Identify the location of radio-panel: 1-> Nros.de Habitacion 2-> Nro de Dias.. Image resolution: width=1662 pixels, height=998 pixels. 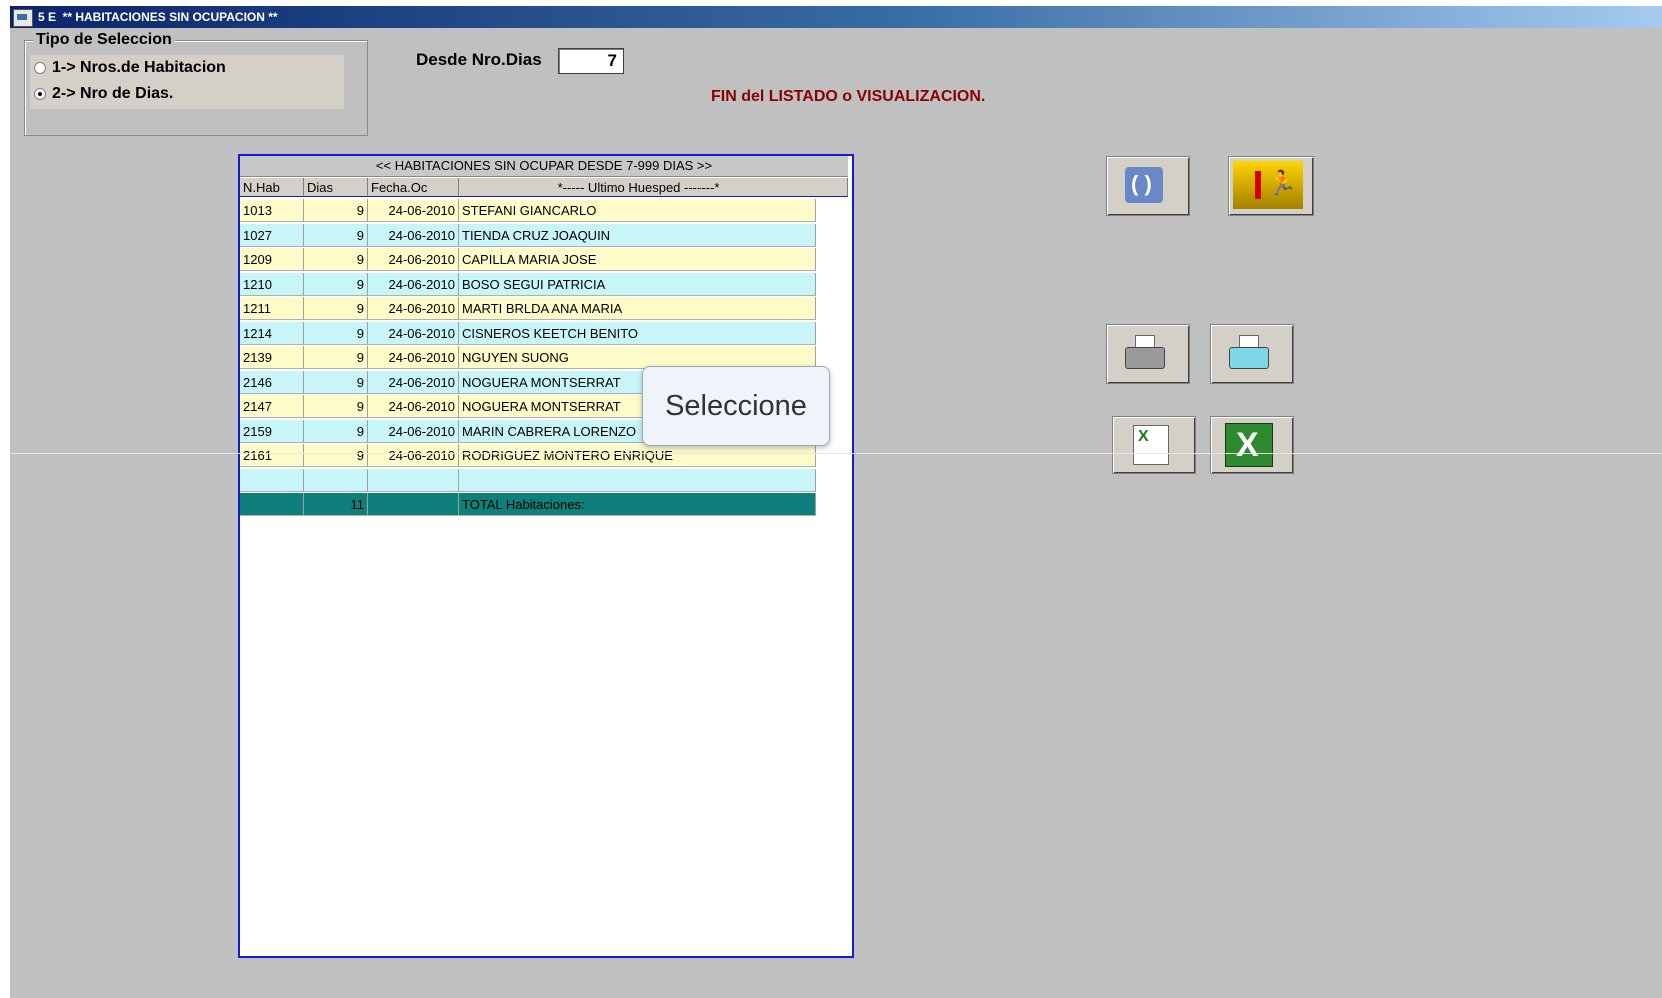
(187, 82).